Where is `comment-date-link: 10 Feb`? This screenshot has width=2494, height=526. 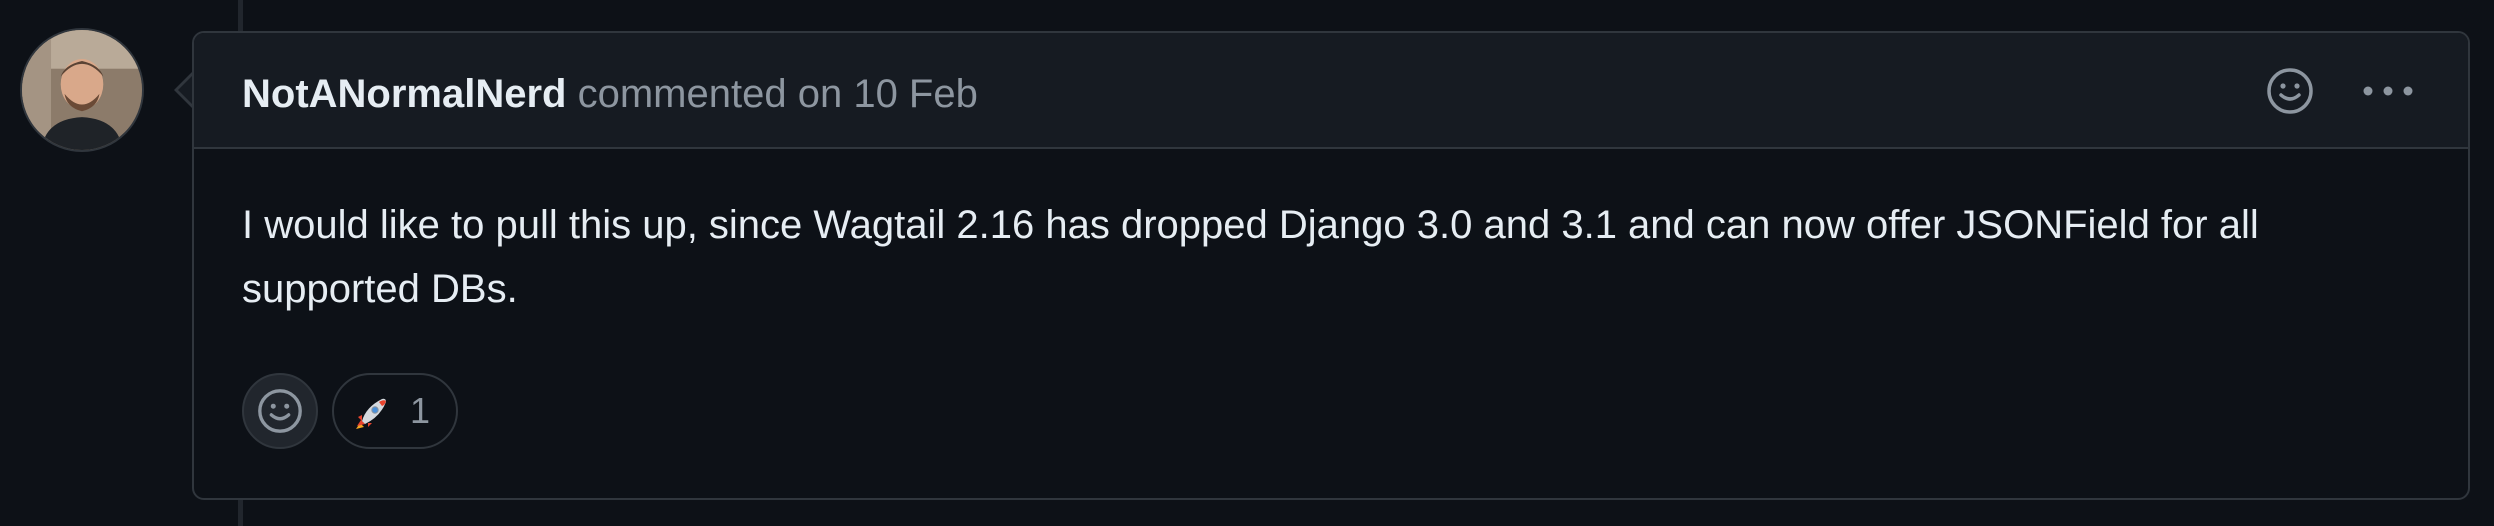 comment-date-link: 10 Feb is located at coordinates (915, 94).